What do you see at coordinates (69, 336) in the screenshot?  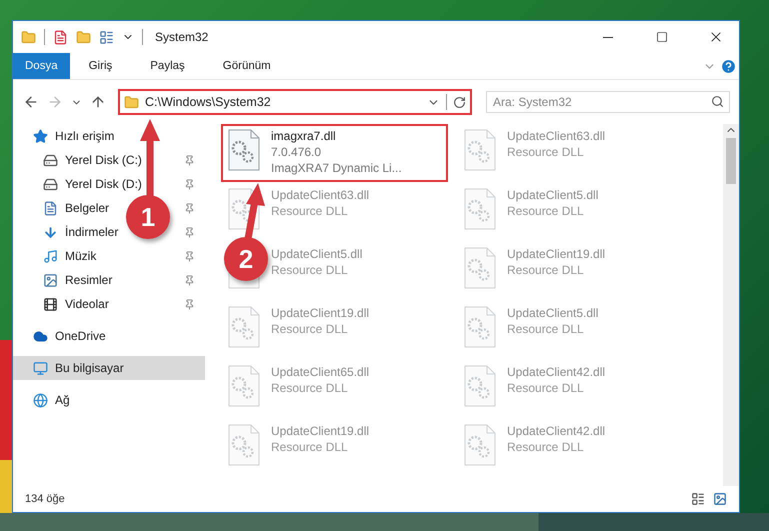 I see `sidebar-item: OneDrive` at bounding box center [69, 336].